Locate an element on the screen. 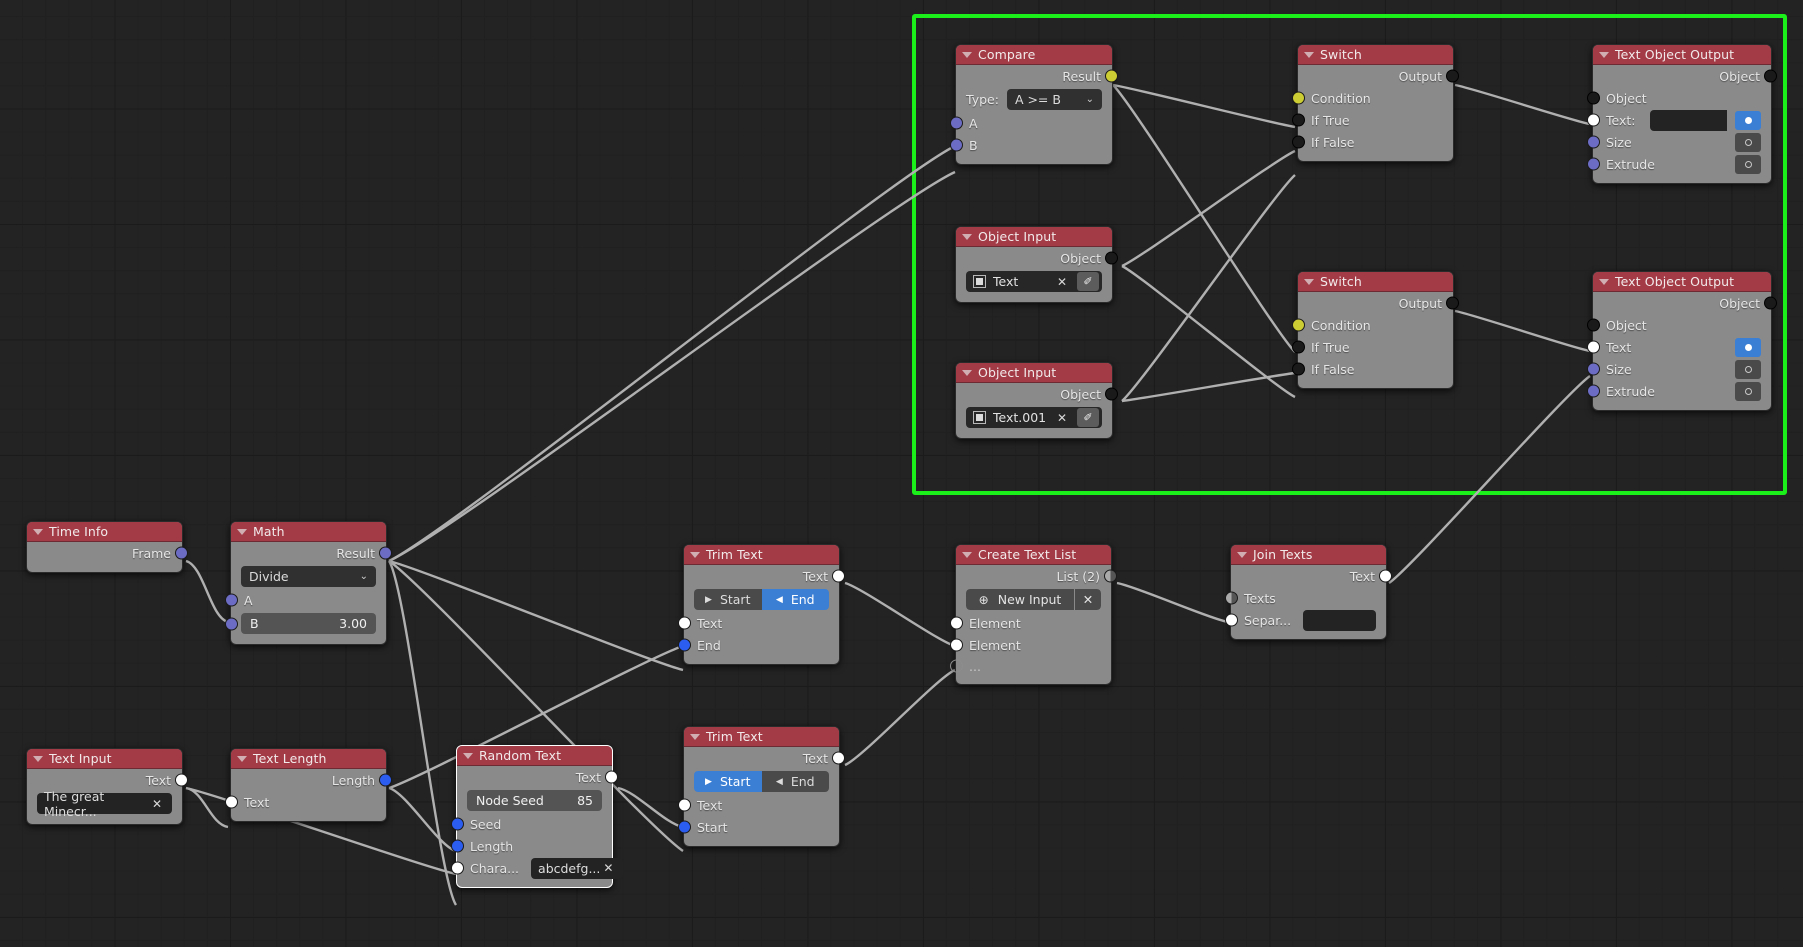 The width and height of the screenshot is (1803, 947). node-compare: Compare Result Type: A >= B ⌄ A B is located at coordinates (1034, 104).